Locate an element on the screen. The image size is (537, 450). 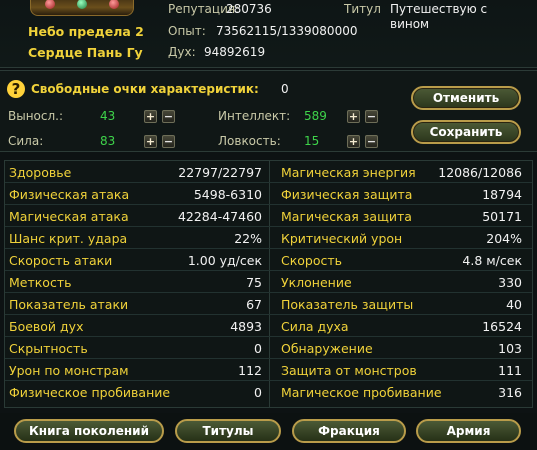
intellect-minus-button: − is located at coordinates (371, 116).